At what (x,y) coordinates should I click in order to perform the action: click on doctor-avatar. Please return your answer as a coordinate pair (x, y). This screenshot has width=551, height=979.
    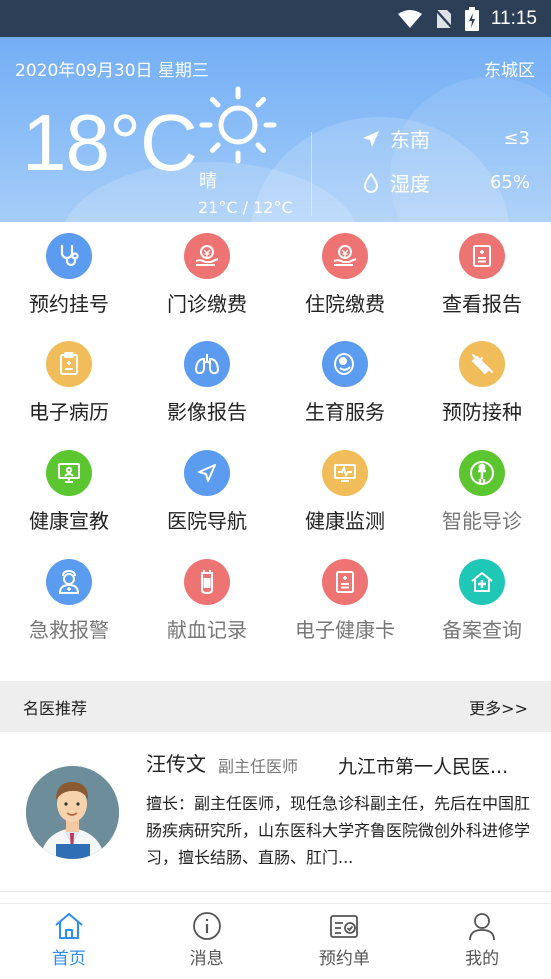
    Looking at the image, I should click on (72, 812).